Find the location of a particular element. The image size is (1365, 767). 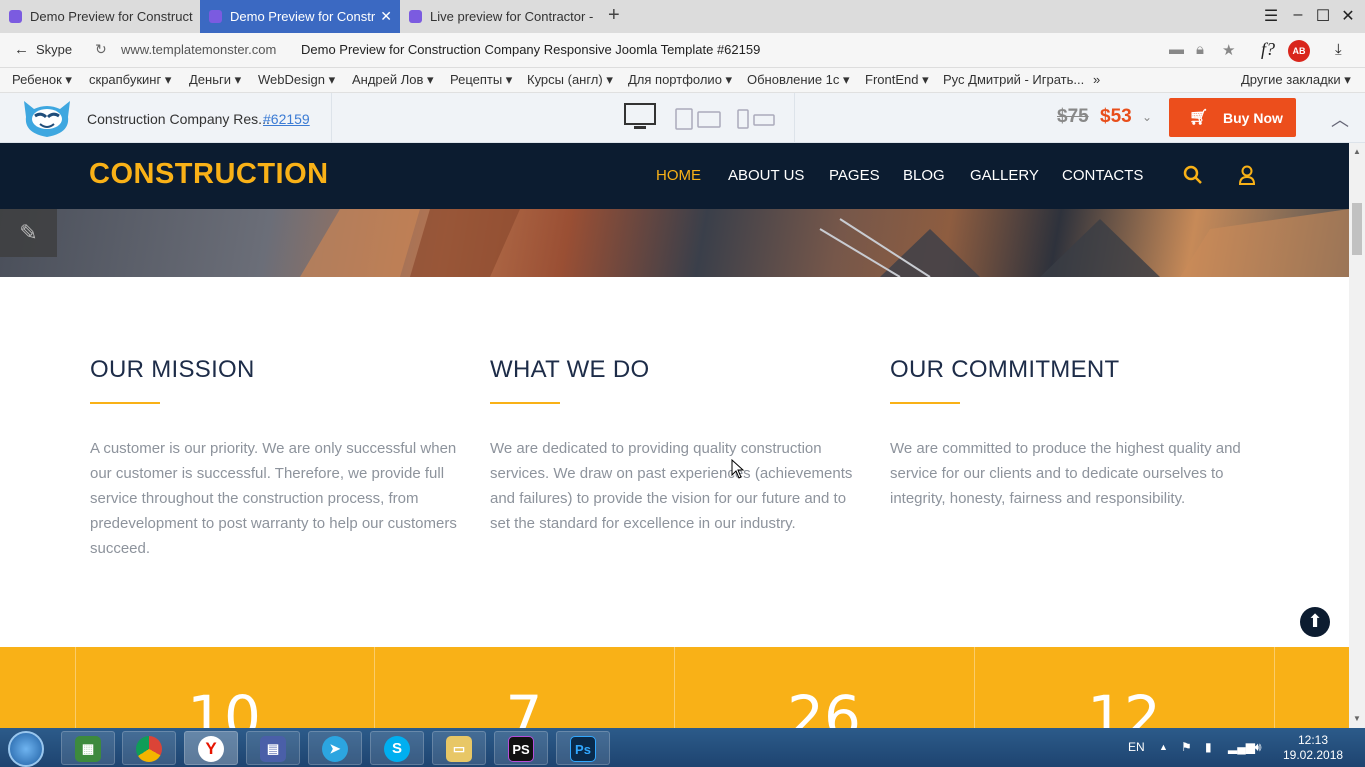

other-bookmarks: Другие закладки ▾ is located at coordinates (1296, 80).